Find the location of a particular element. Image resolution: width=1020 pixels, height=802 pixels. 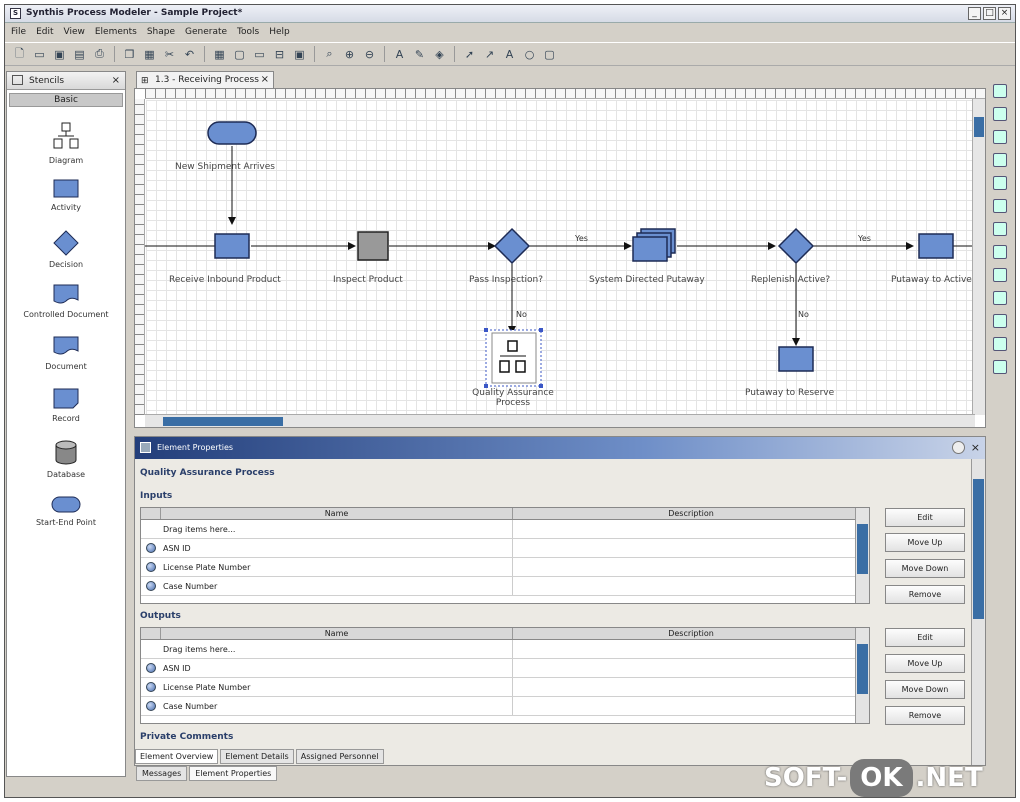

outputs-remove-button: Remove is located at coordinates (925, 715).